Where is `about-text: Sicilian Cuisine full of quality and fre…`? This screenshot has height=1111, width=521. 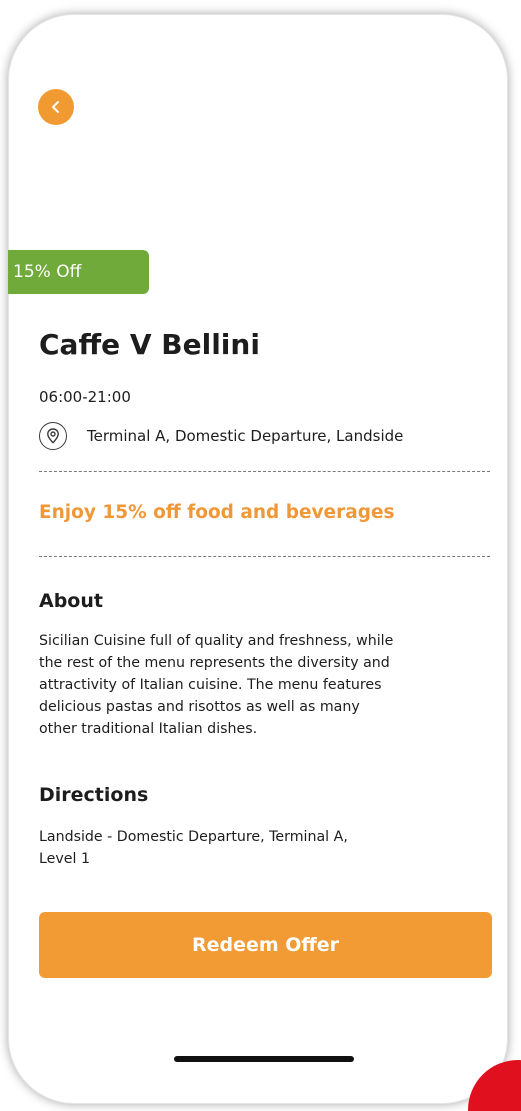
about-text: Sicilian Cuisine full of quality and fre… is located at coordinates (216, 685).